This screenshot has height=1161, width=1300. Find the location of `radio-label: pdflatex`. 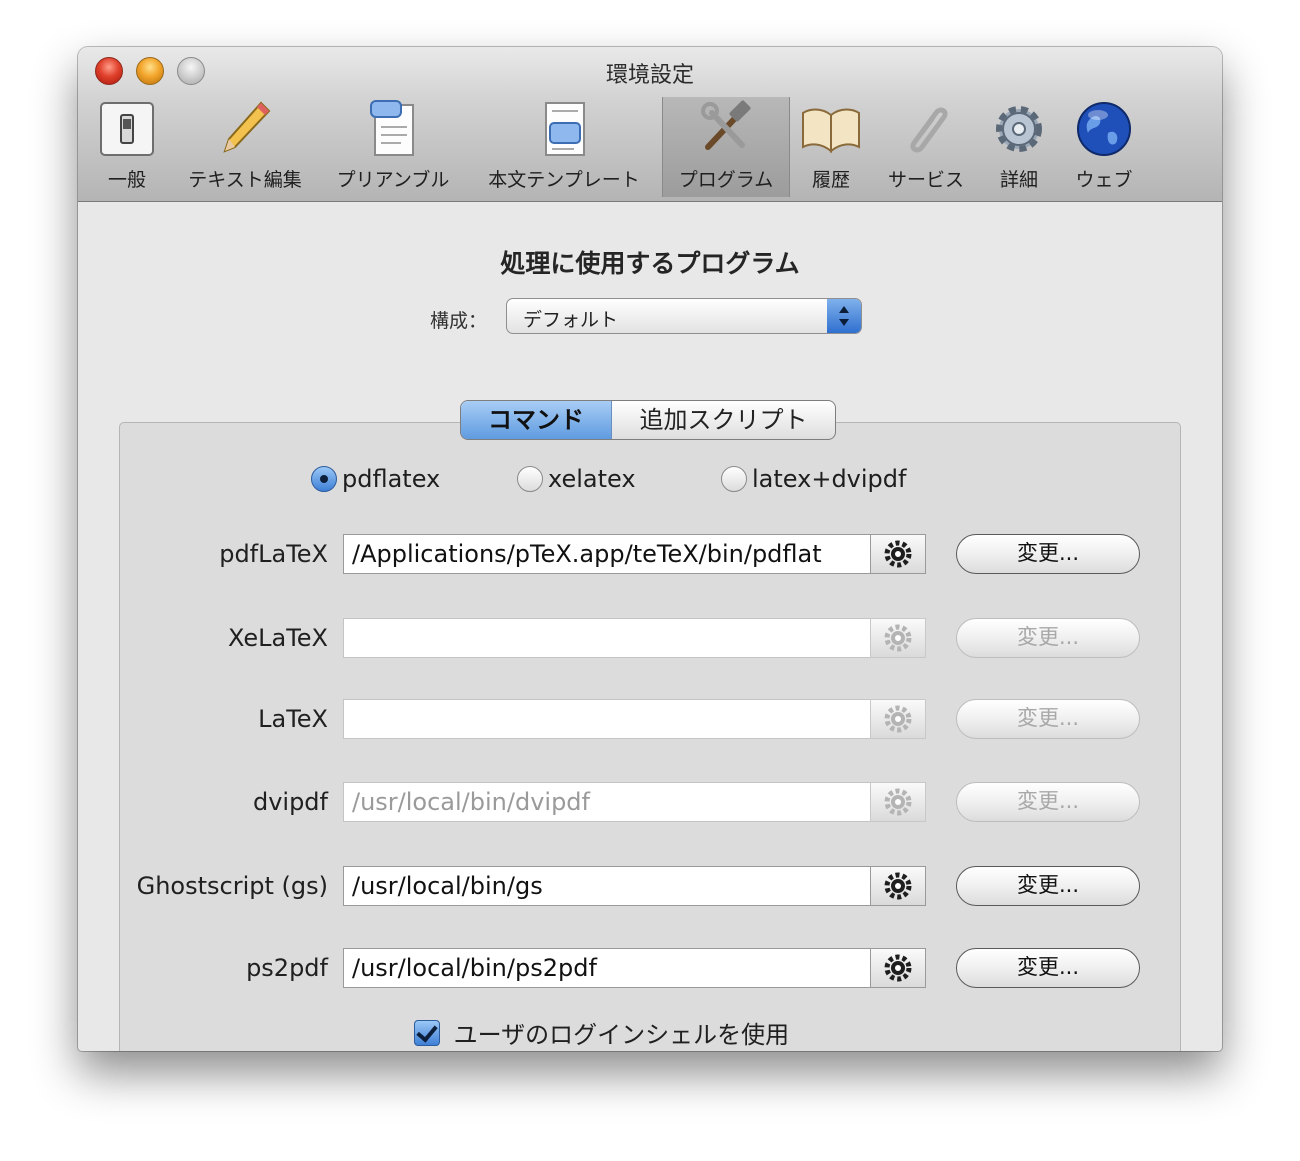

radio-label: pdflatex is located at coordinates (391, 479).